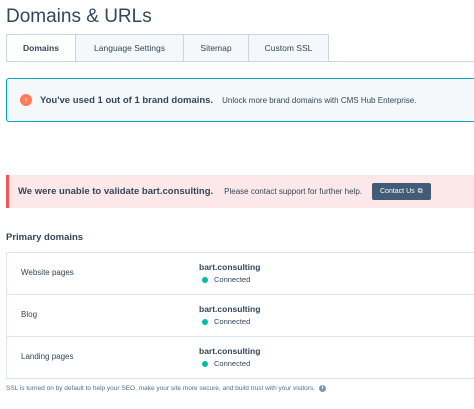 This screenshot has width=474, height=409. Describe the element at coordinates (127, 100) in the screenshot. I see `brand-alert-title: You've used 1 out of 1 brand domains.` at that location.